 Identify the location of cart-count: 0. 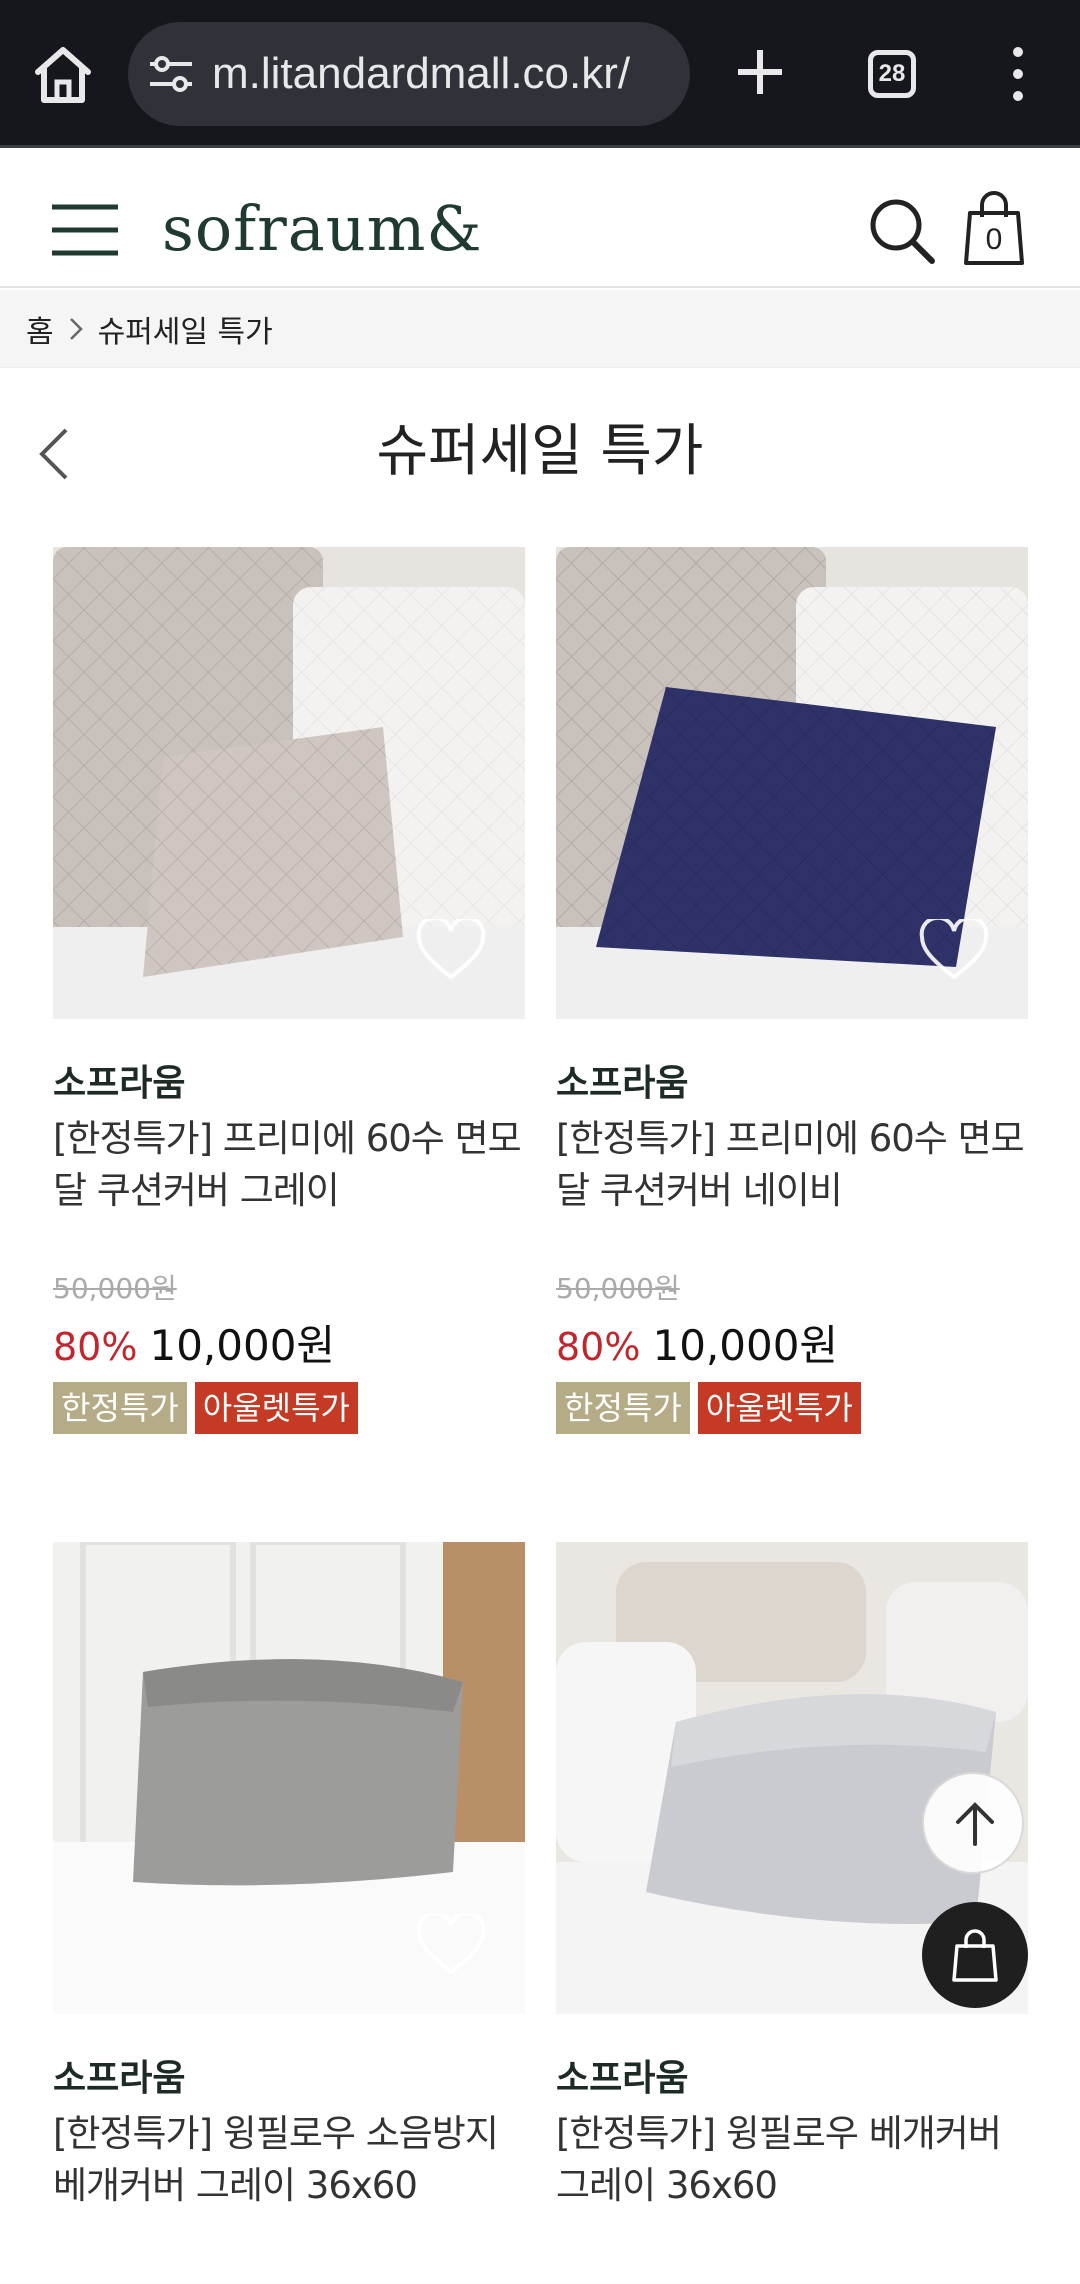
(994, 239).